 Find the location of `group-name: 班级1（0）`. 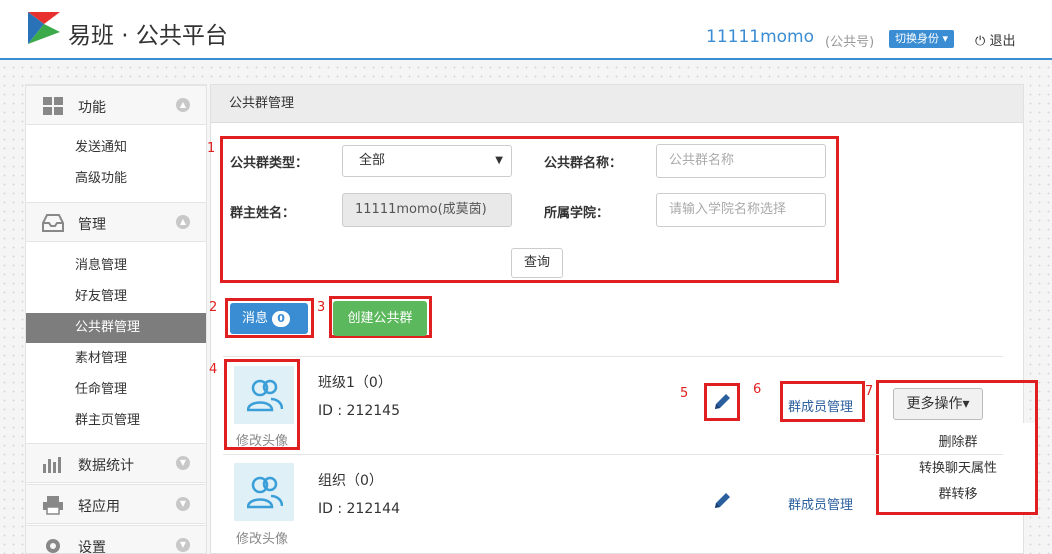

group-name: 班级1（0） is located at coordinates (355, 383).